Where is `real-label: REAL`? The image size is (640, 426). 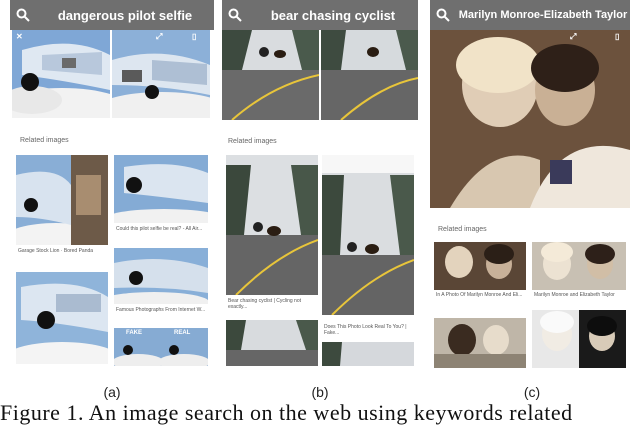 real-label: REAL is located at coordinates (182, 333).